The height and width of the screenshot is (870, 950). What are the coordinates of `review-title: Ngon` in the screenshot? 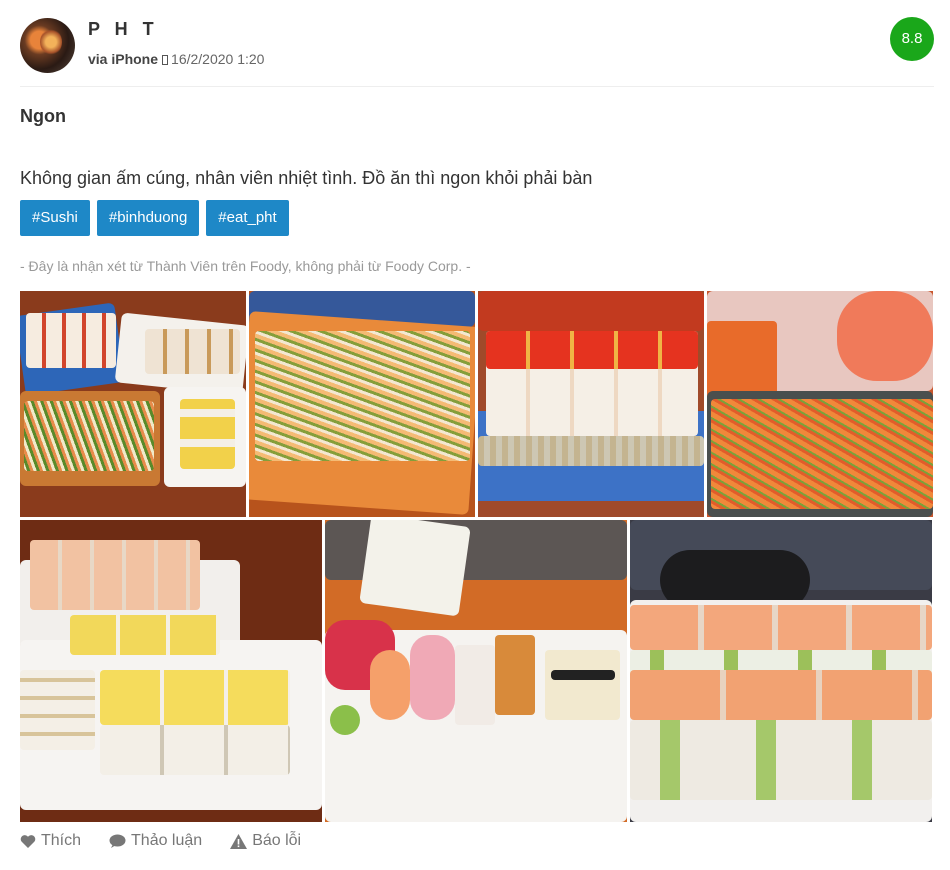 It's located at (43, 116).